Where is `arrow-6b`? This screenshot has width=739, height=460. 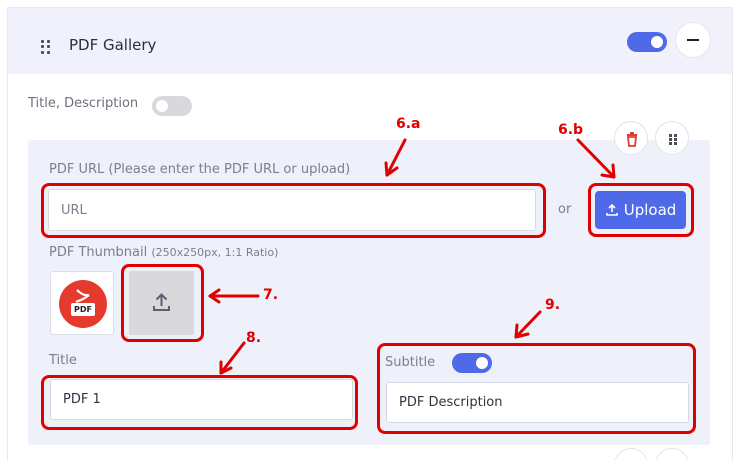 arrow-6b is located at coordinates (596, 158).